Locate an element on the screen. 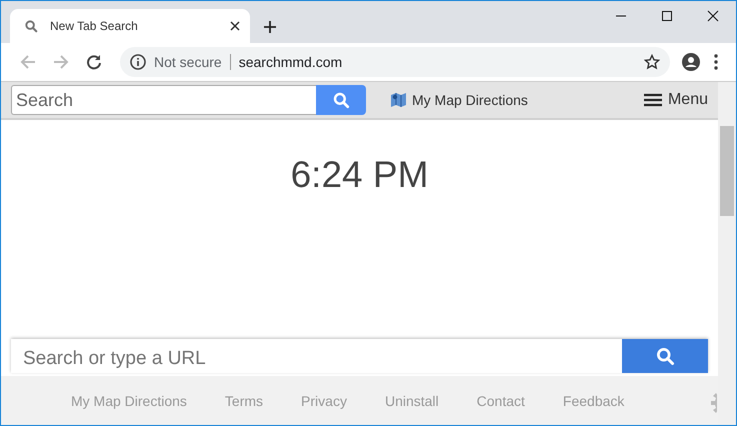 This screenshot has width=737, height=426. browser-tab: New Tab Search is located at coordinates (130, 26).